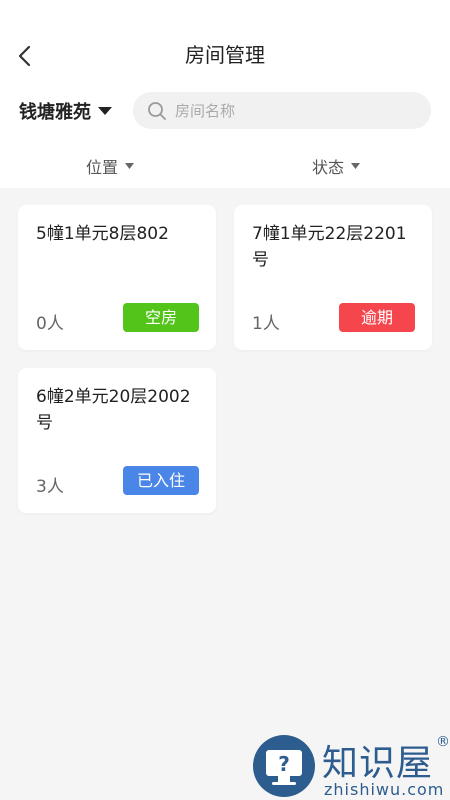 This screenshot has height=800, width=450. Describe the element at coordinates (328, 167) in the screenshot. I see `status-filter-label: 状态` at that location.